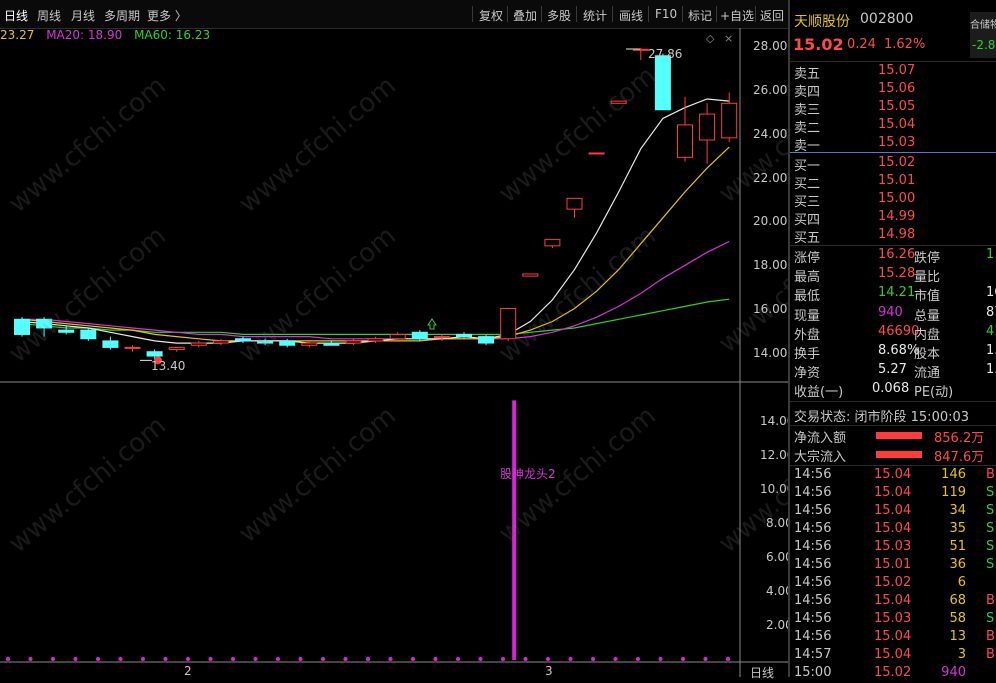 This screenshot has width=996, height=683. I want to click on overlay-button: 叠加, so click(525, 15).